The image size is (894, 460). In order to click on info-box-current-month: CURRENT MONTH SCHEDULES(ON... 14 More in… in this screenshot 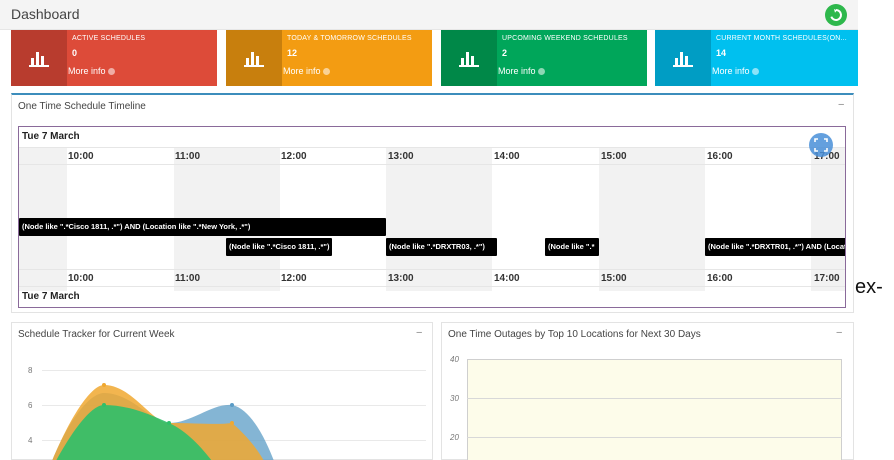, I will do `click(756, 58)`.